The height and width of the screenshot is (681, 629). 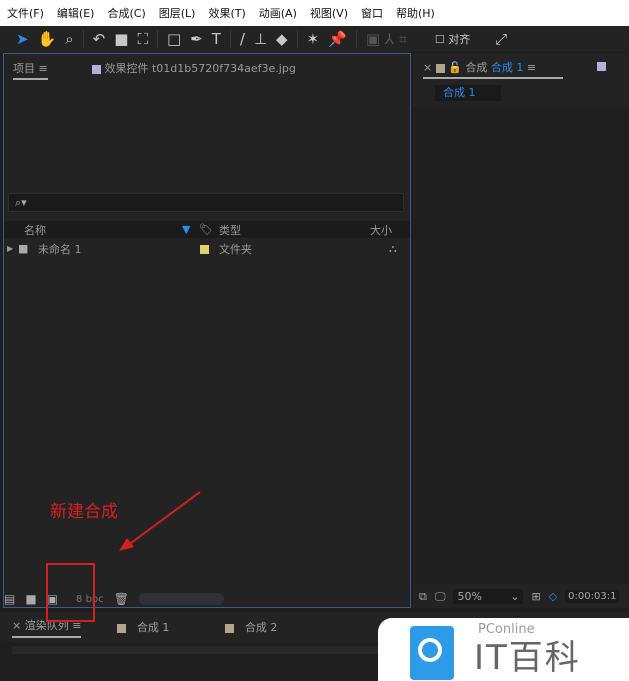 What do you see at coordinates (9, 599) in the screenshot?
I see `interpret-footage-icon: ▤` at bounding box center [9, 599].